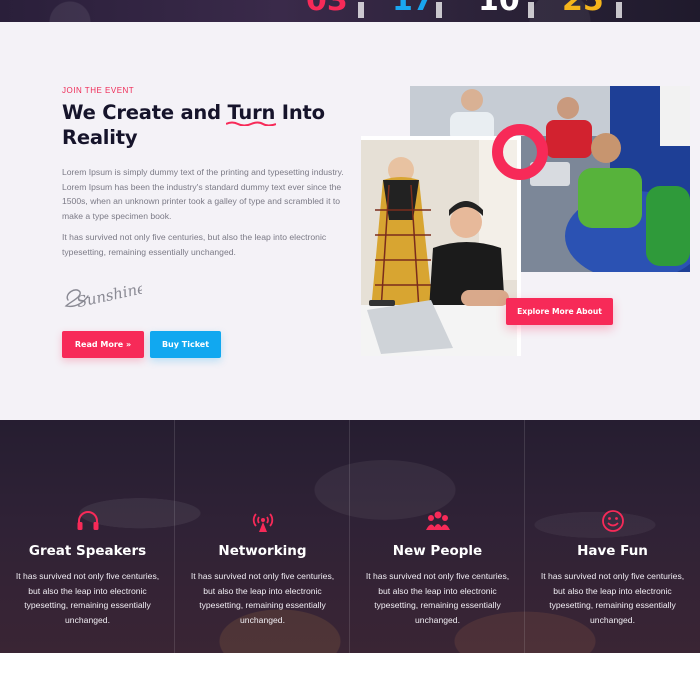 The height and width of the screenshot is (700, 700). What do you see at coordinates (207, 125) in the screenshot?
I see `section-headline: We Create and Turn Into Reality` at bounding box center [207, 125].